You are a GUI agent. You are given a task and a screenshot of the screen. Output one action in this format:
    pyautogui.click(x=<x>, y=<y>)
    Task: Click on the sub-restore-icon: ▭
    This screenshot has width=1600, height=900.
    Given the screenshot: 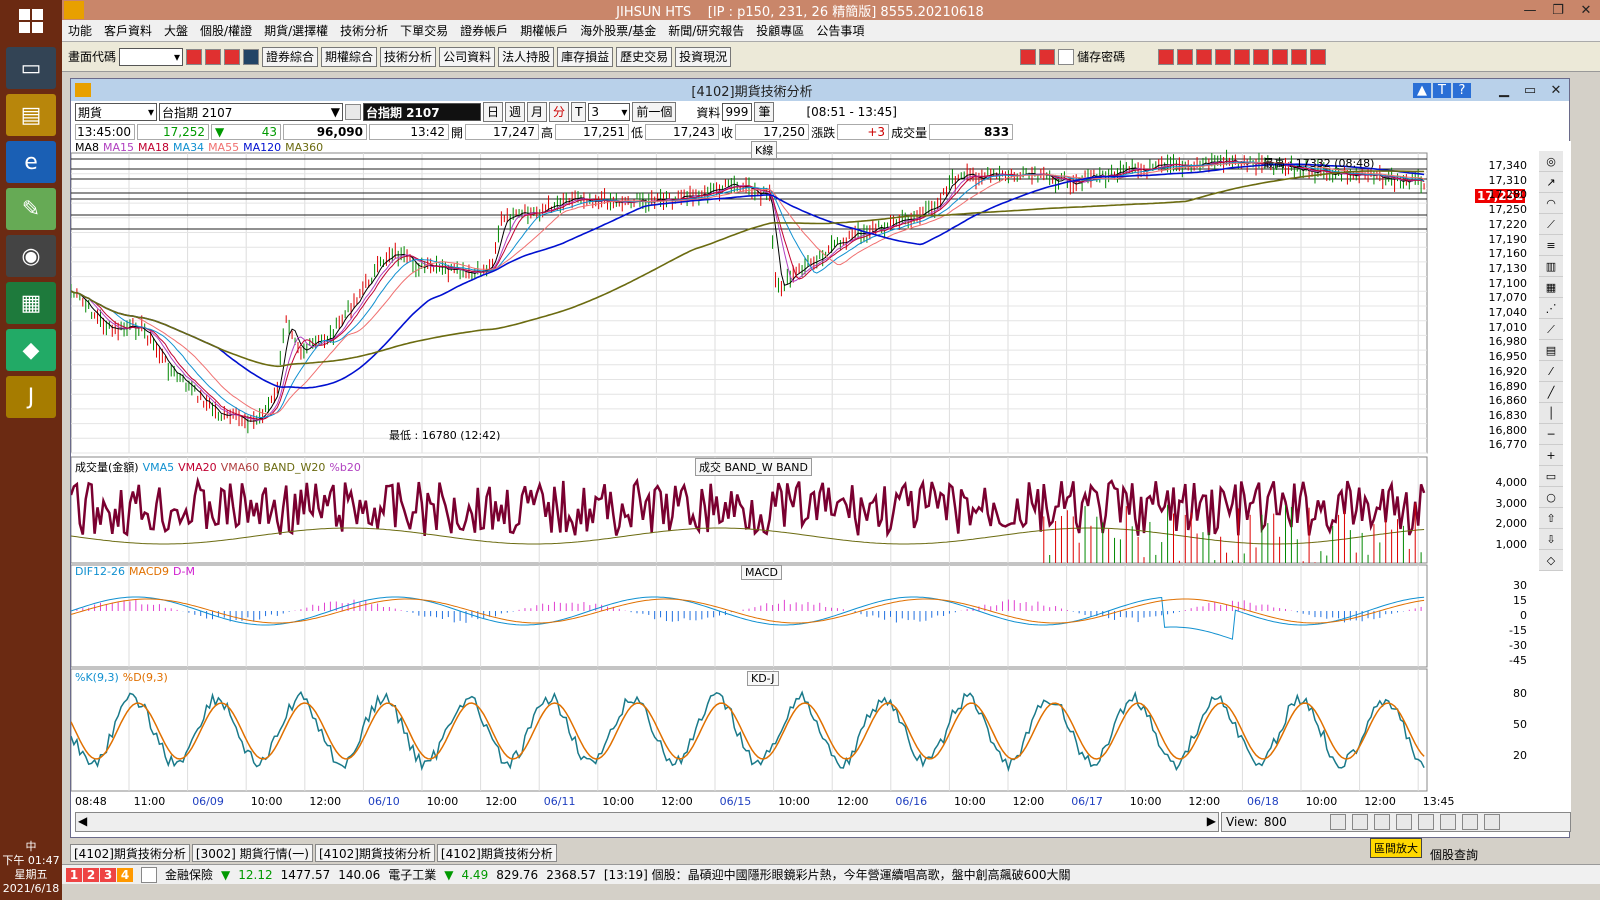 What is the action you would take?
    pyautogui.click(x=1530, y=90)
    